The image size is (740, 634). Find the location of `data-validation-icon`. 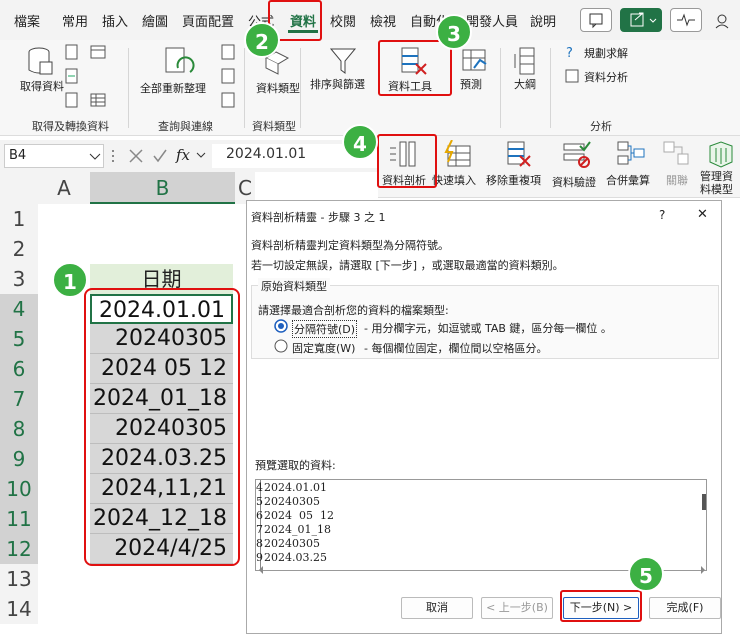

data-validation-icon is located at coordinates (577, 154).